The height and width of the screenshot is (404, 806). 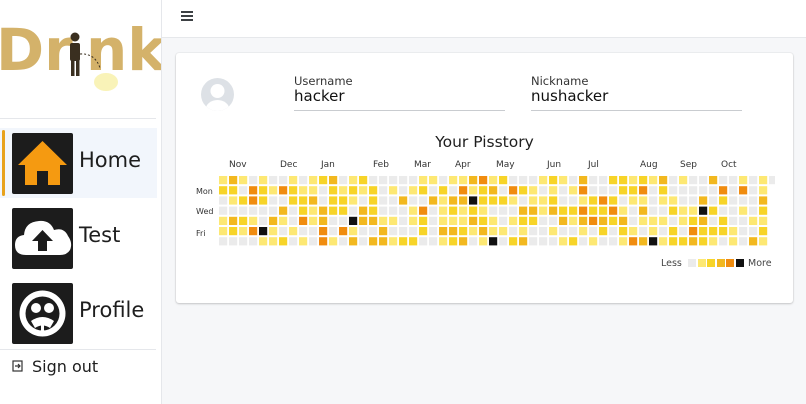 What do you see at coordinates (399, 92) in the screenshot?
I see `username-field: Username hacker` at bounding box center [399, 92].